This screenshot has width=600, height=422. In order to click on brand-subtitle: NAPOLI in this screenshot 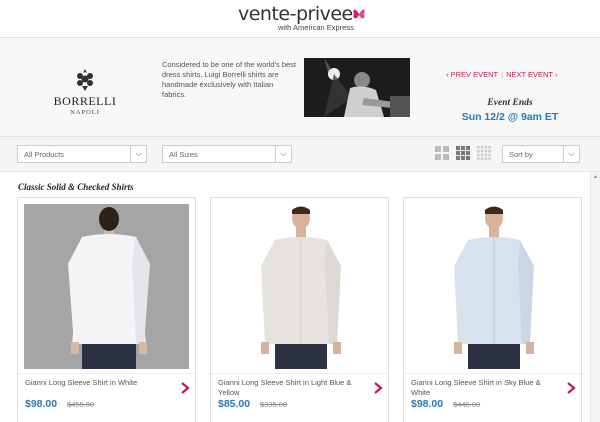, I will do `click(85, 112)`.